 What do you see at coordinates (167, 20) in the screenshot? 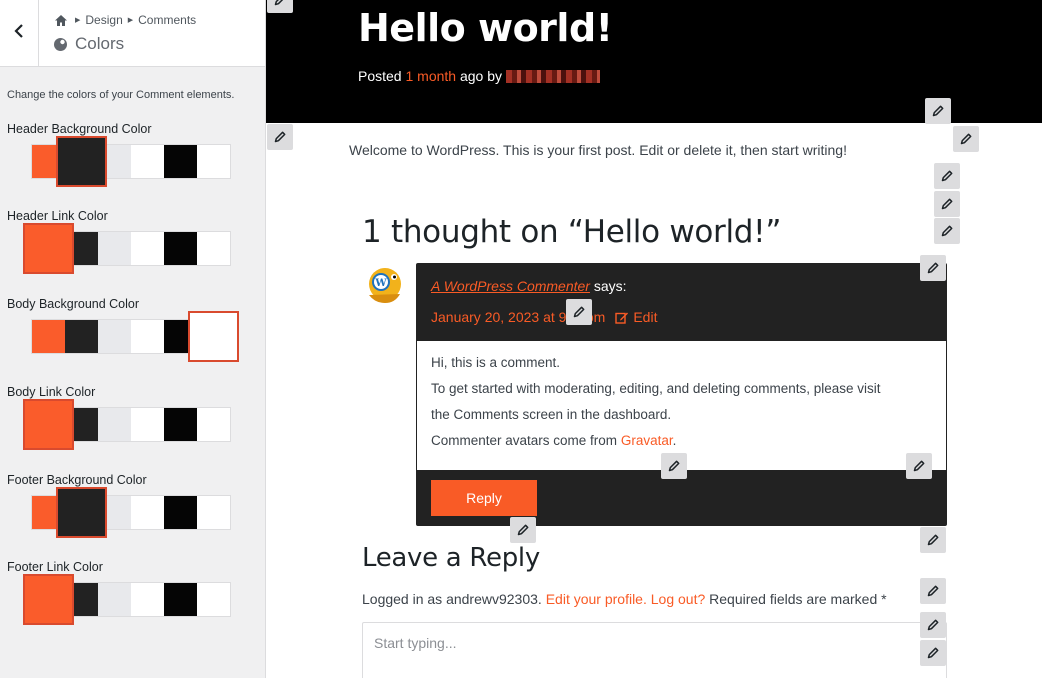
I see `breadcrumb-item-comments: Comments` at bounding box center [167, 20].